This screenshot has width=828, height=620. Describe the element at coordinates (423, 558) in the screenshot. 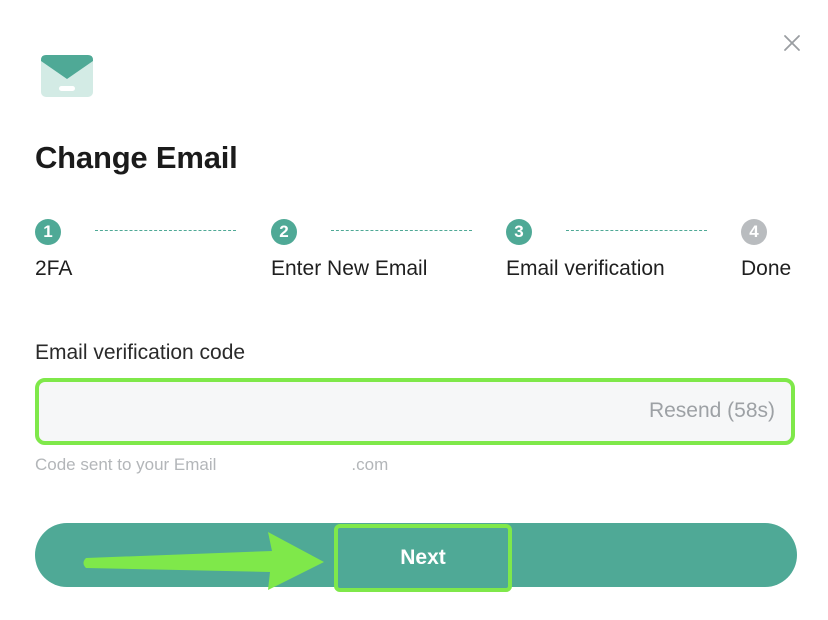

I see `next-button: Next` at that location.